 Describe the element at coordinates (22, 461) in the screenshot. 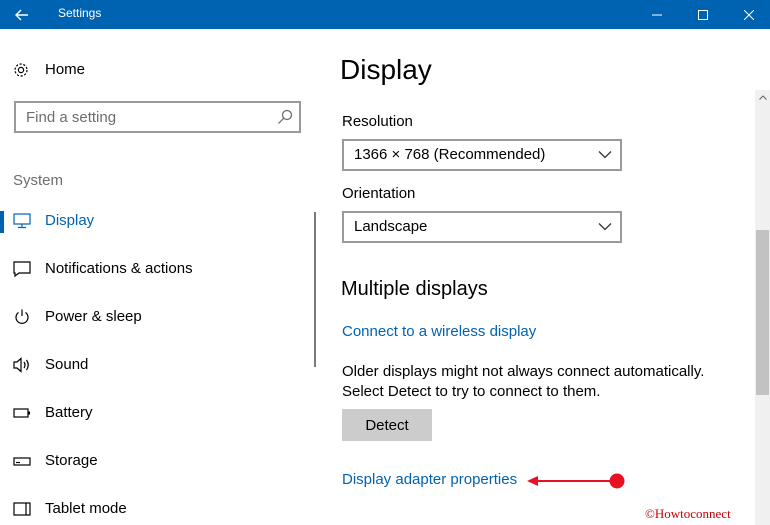

I see `storage-icon` at that location.